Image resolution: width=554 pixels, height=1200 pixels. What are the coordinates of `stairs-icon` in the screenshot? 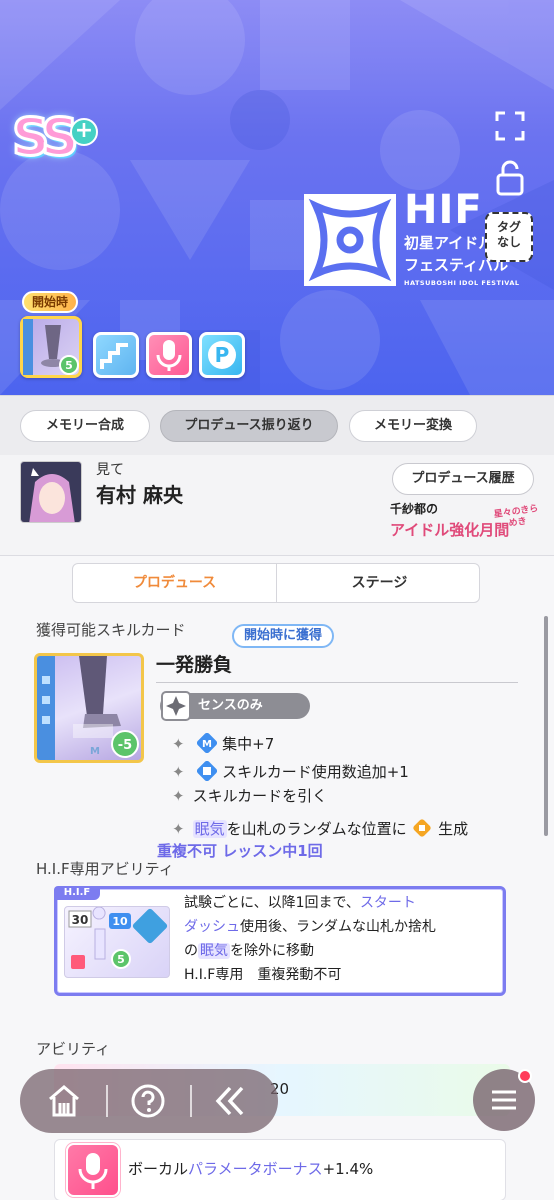 It's located at (114, 356).